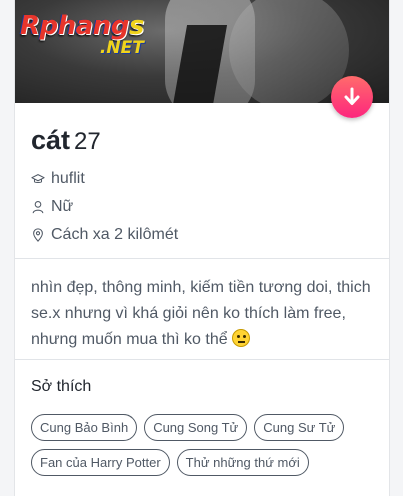 The width and height of the screenshot is (403, 496). Describe the element at coordinates (115, 234) in the screenshot. I see `distance-label: Cách xa 2 kilômét` at that location.